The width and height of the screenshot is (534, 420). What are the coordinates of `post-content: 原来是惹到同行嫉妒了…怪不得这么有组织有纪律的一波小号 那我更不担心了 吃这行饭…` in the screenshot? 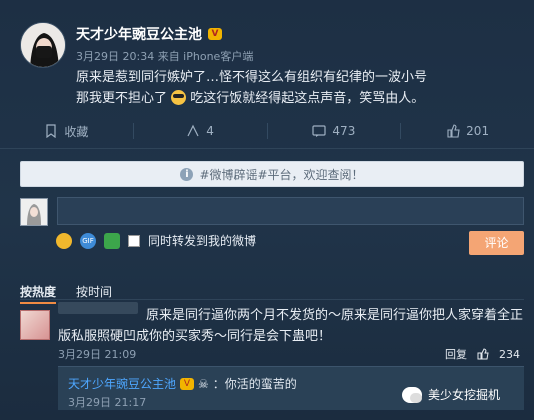 It's located at (300, 88).